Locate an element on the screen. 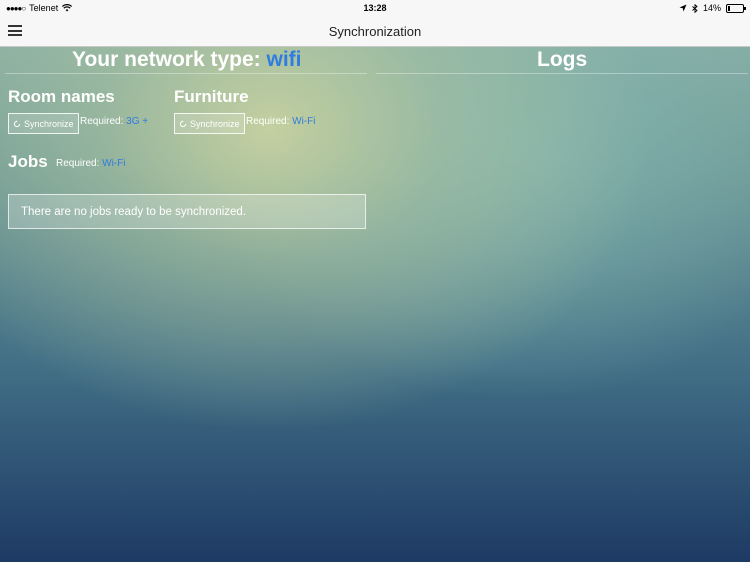  jobs-required-label: Required: is located at coordinates (78, 163).